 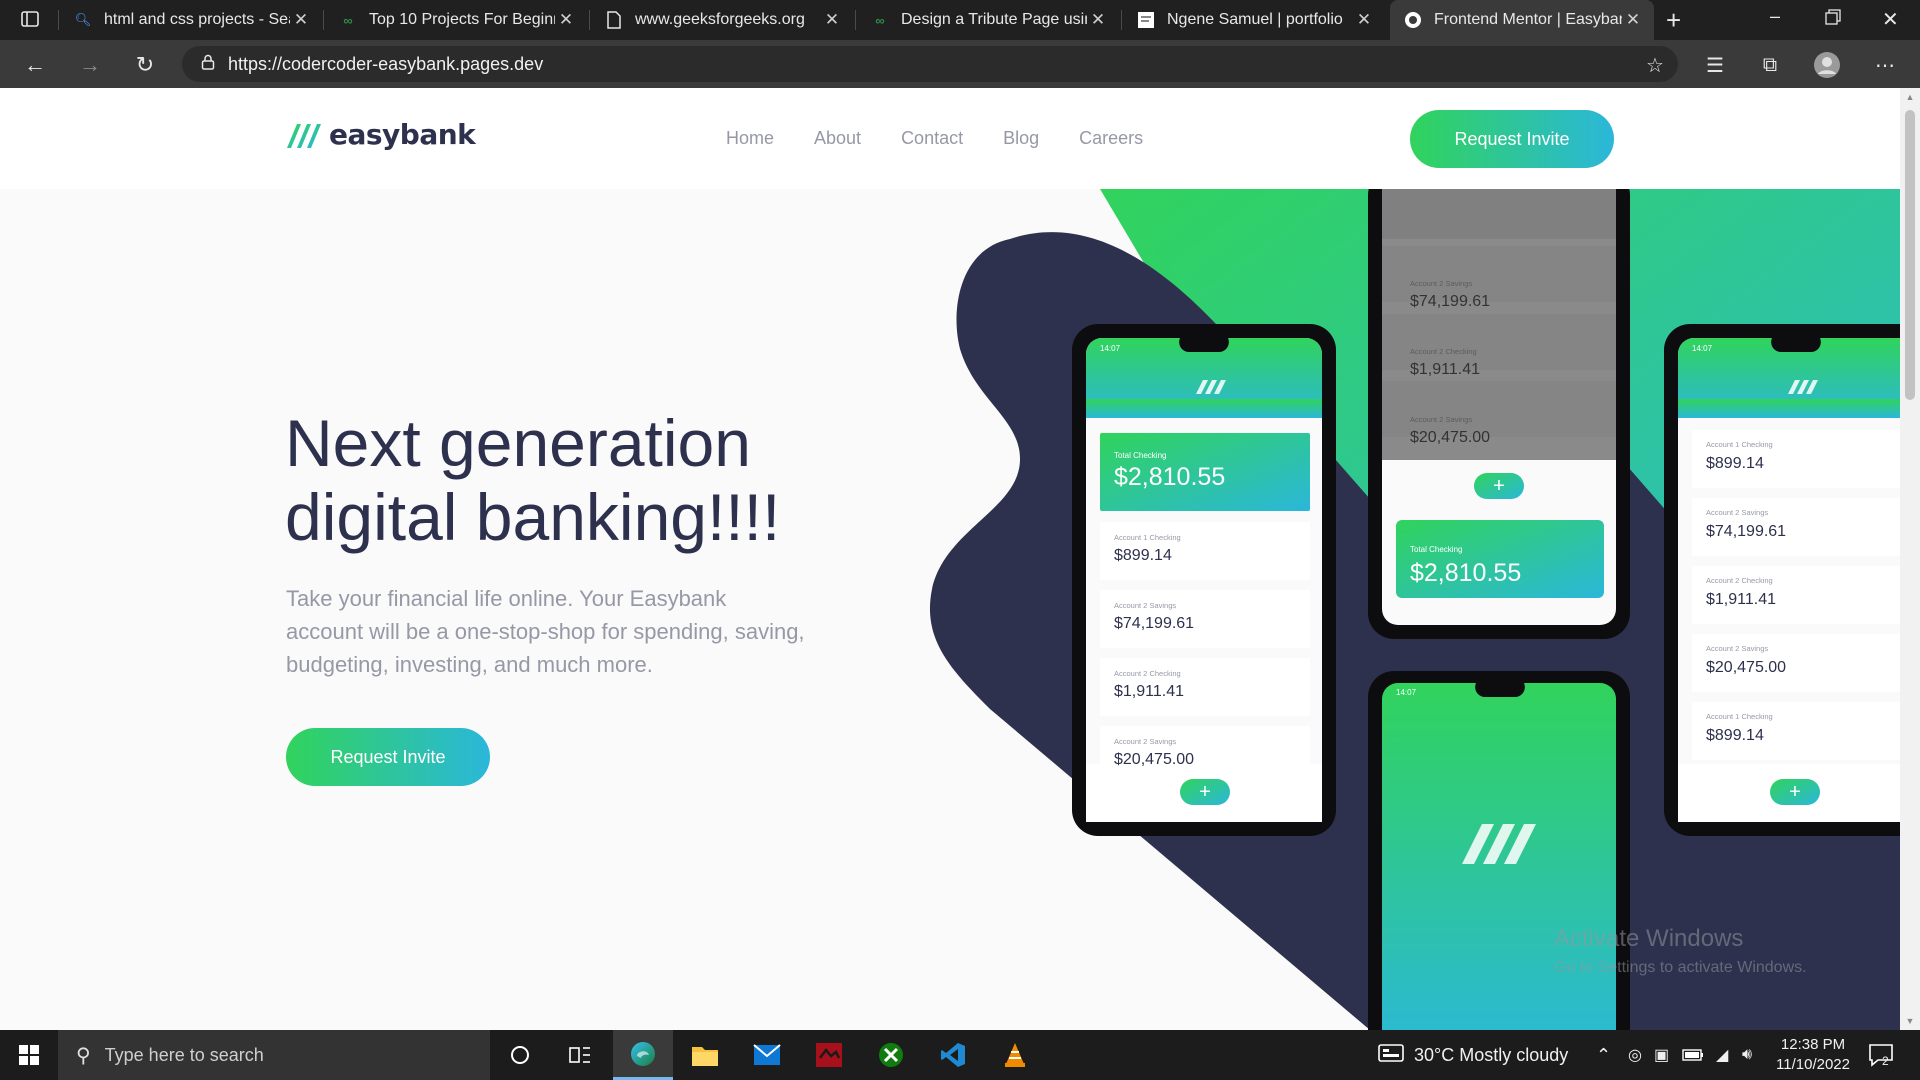 What do you see at coordinates (1747, 1055) in the screenshot?
I see `volume-icon: 🔊︎` at bounding box center [1747, 1055].